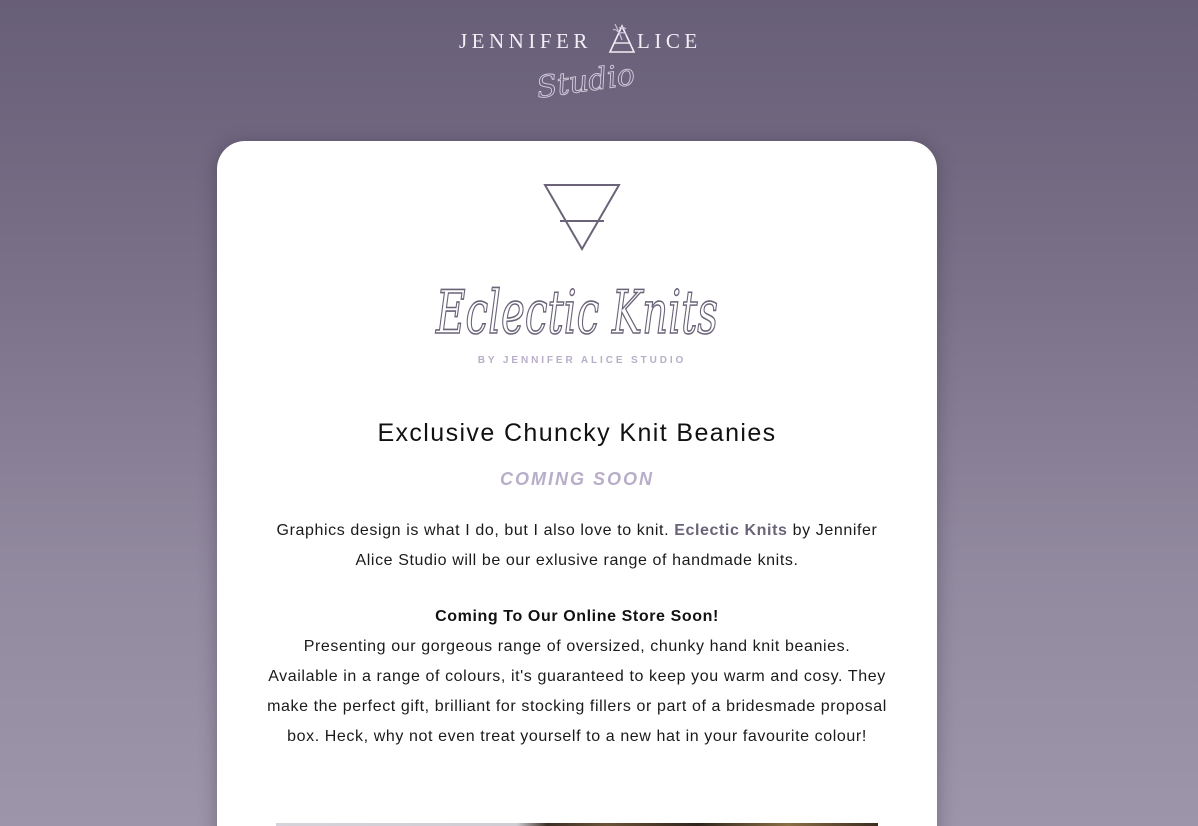  Describe the element at coordinates (576, 313) in the screenshot. I see `brand-script-text: Eclectic Knits` at that location.